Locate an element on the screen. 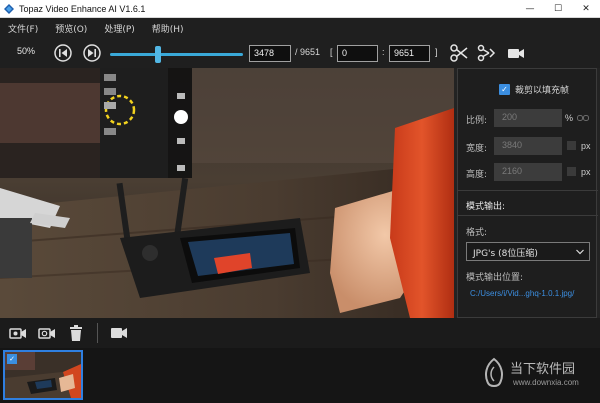 Image resolution: width=600 pixels, height=403 pixels. range-close-bracket: ] is located at coordinates (436, 52).